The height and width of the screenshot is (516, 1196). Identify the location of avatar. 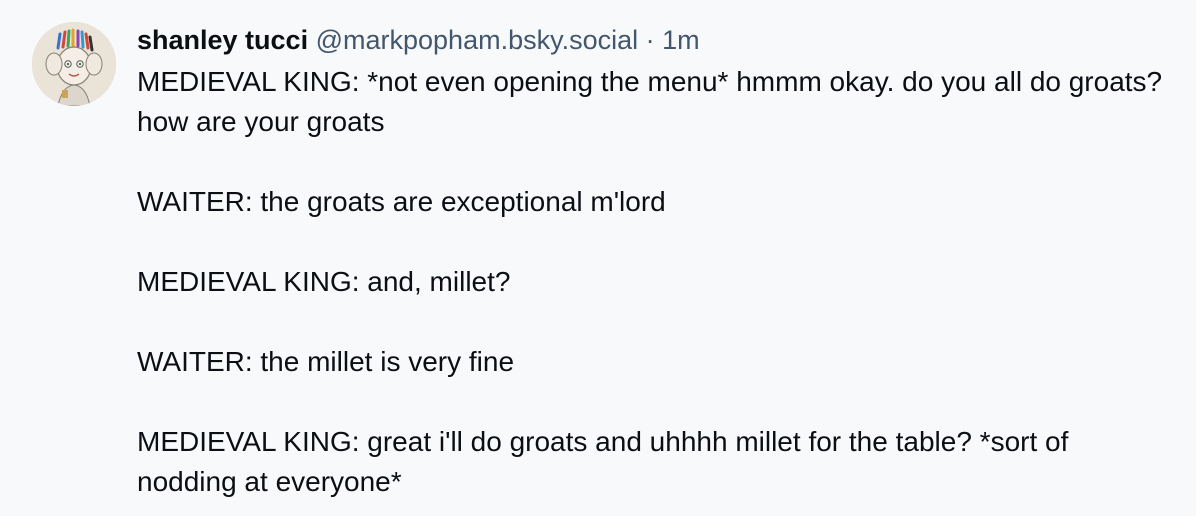
(74, 64).